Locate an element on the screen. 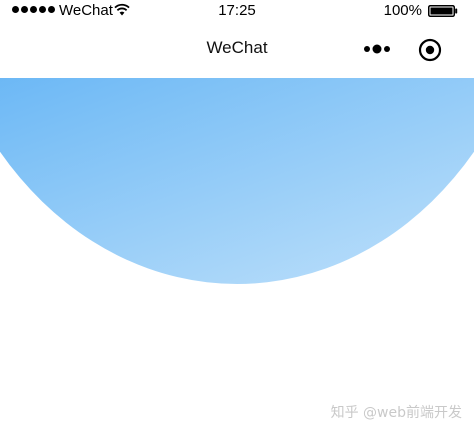 The width and height of the screenshot is (474, 435). page-title: WeChat is located at coordinates (237, 47).